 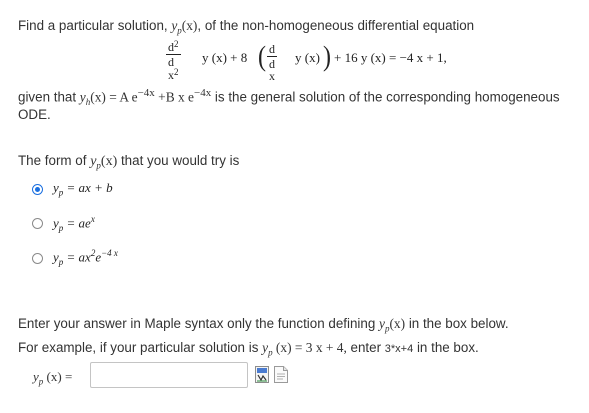 What do you see at coordinates (54, 160) in the screenshot?
I see `form-prompt-prefix: The form of` at bounding box center [54, 160].